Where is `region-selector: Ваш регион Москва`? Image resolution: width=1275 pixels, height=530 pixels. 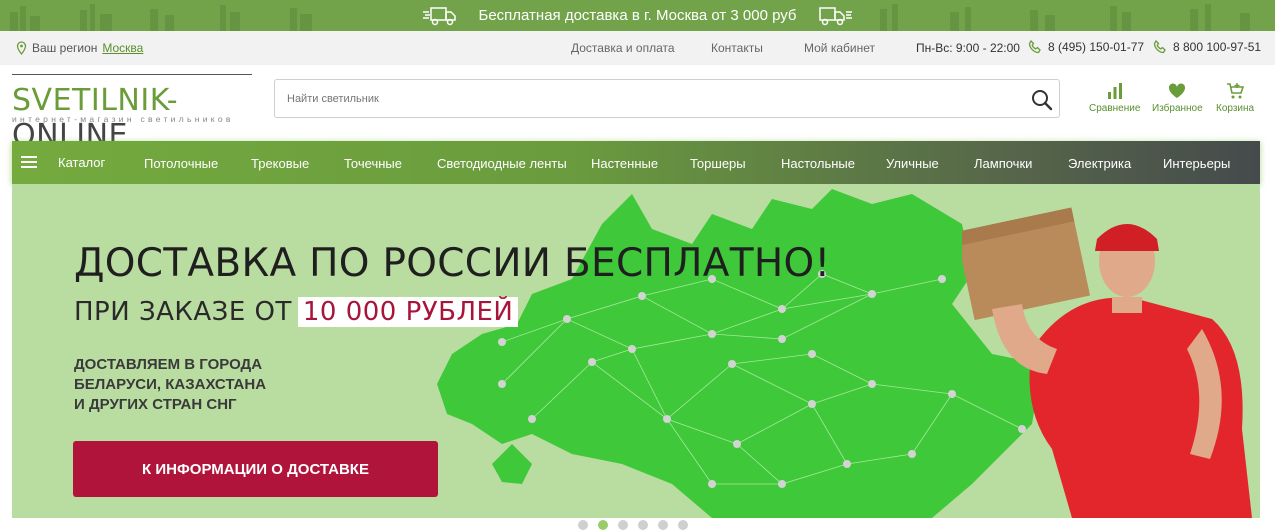 region-selector: Ваш регион Москва is located at coordinates (79, 48).